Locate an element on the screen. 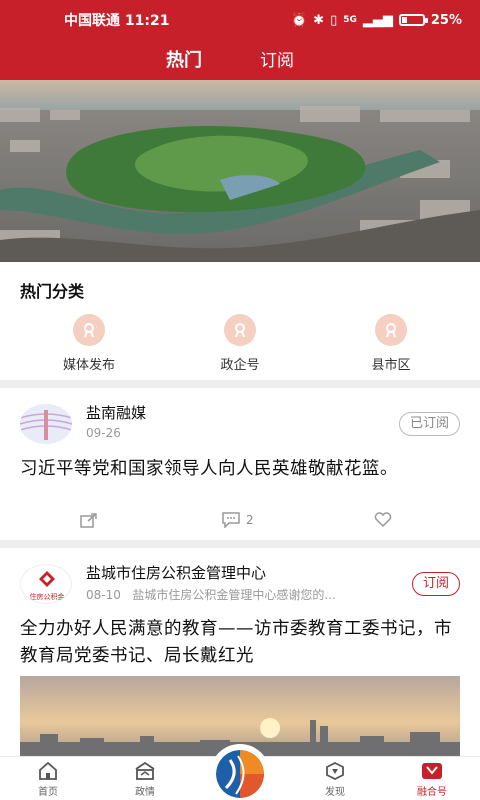 The image size is (480, 800). discover-icon is located at coordinates (335, 771).